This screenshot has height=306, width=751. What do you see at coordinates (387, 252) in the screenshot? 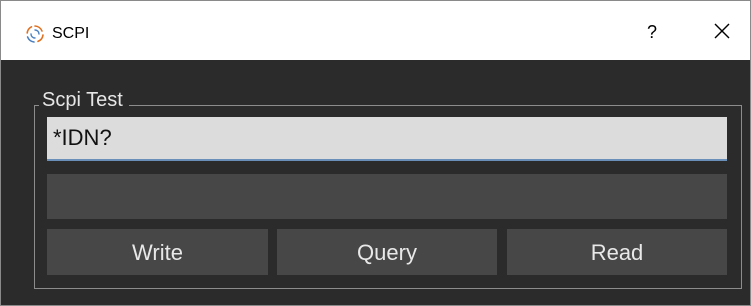
I see `query-button: Query` at bounding box center [387, 252].